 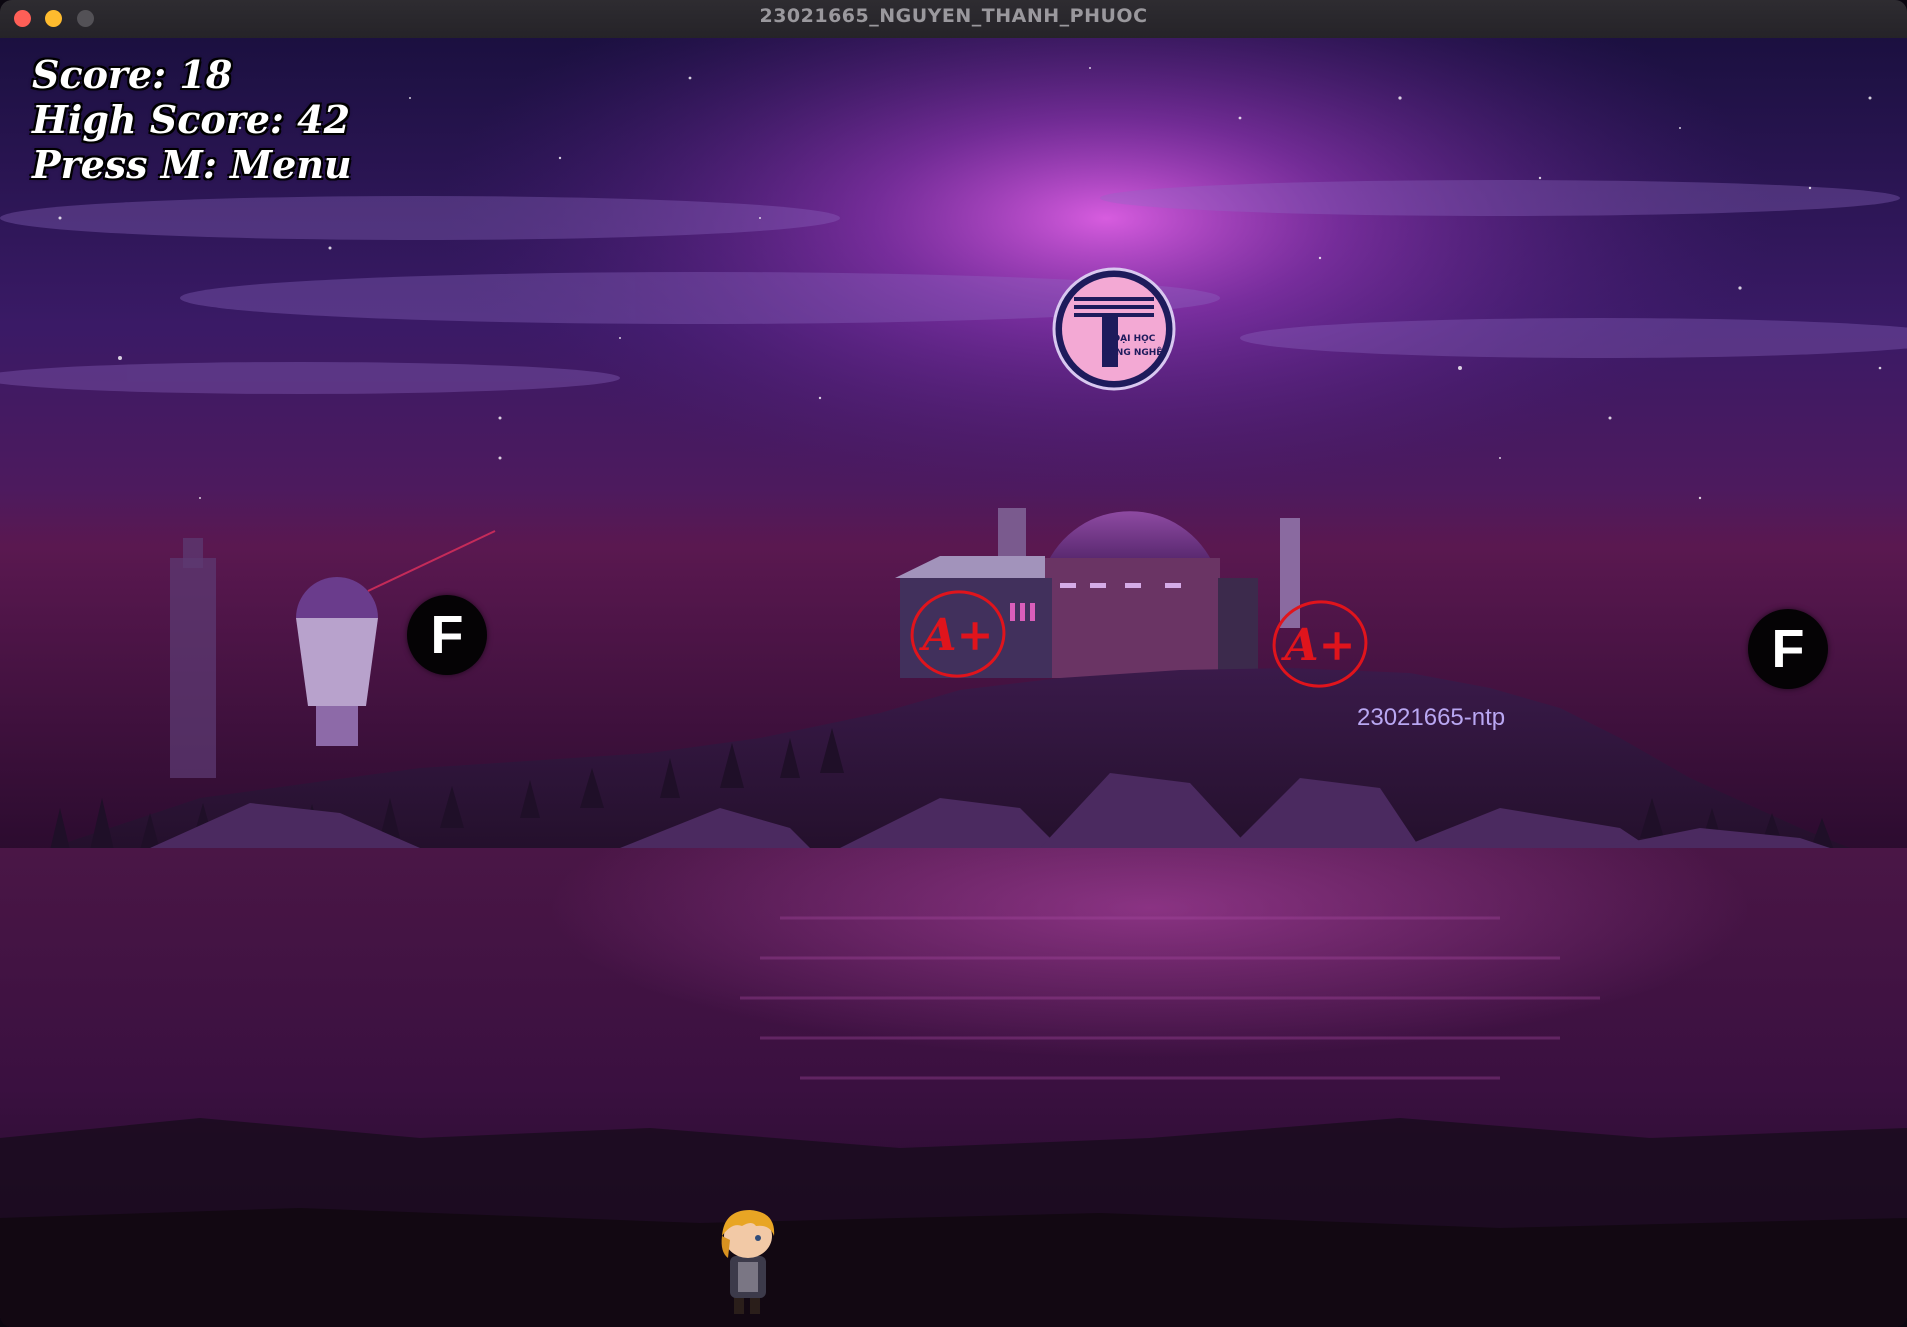 What do you see at coordinates (1132, 352) in the screenshot?
I see `logo-text-line2: CÔNG NGHỆ` at bounding box center [1132, 352].